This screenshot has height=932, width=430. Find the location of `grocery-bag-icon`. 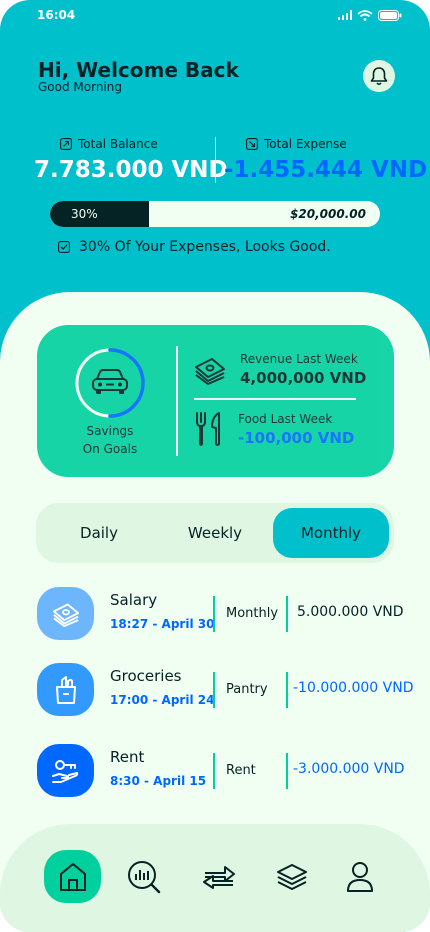

grocery-bag-icon is located at coordinates (65, 689).